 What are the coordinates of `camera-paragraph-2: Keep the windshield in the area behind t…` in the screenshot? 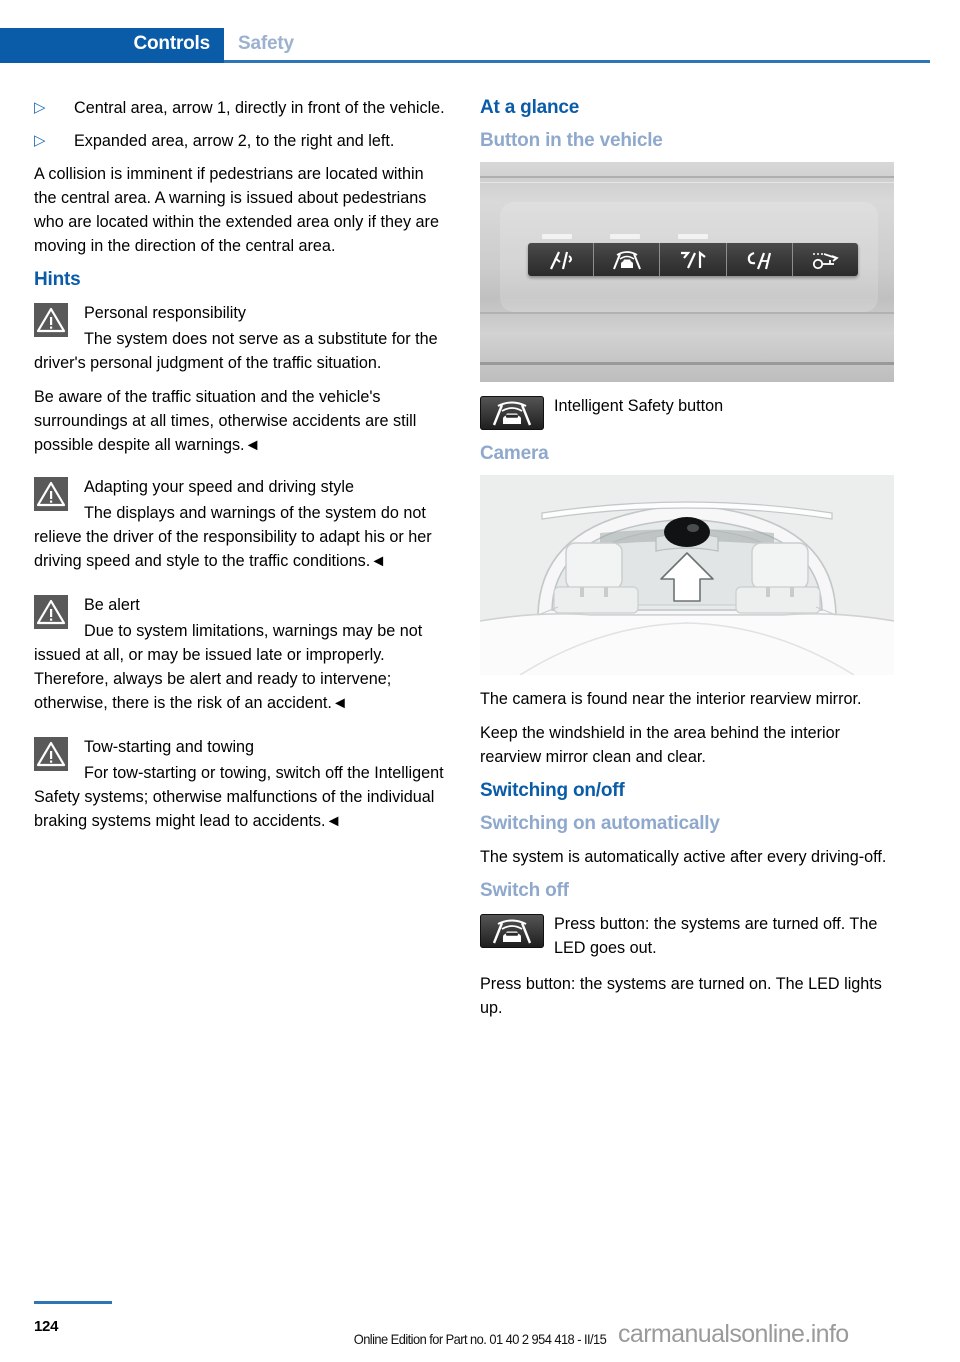 It's located at (660, 745).